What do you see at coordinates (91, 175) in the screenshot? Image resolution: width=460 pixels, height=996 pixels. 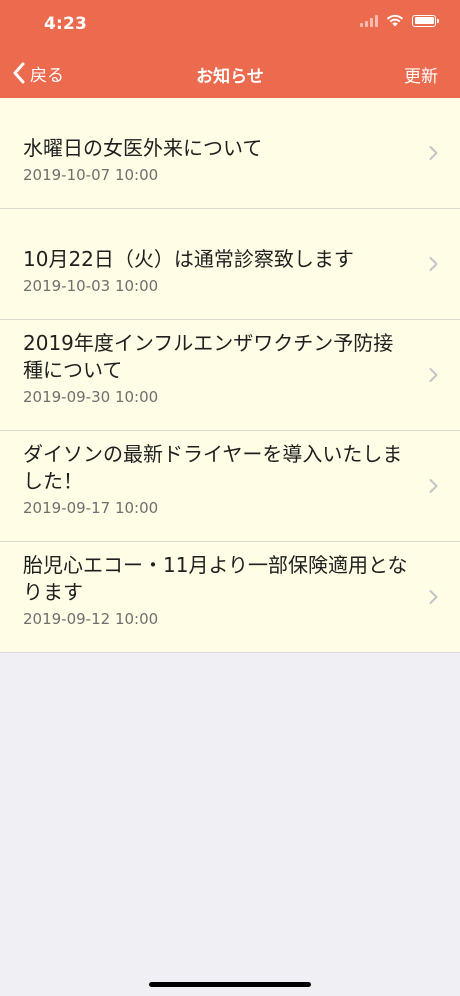 I see `news-date: 2019-10-07 10:00` at bounding box center [91, 175].